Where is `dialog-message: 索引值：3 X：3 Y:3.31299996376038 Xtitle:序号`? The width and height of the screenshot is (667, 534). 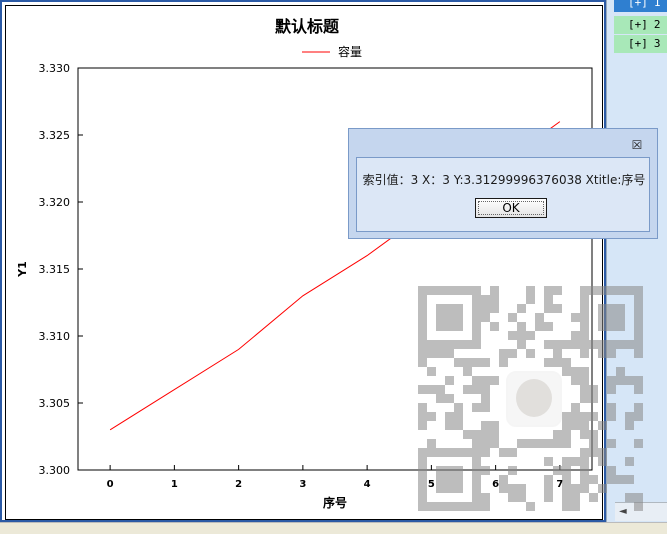 dialog-message: 索引值：3 X：3 Y:3.31299996376038 Xtitle:序号 is located at coordinates (504, 180).